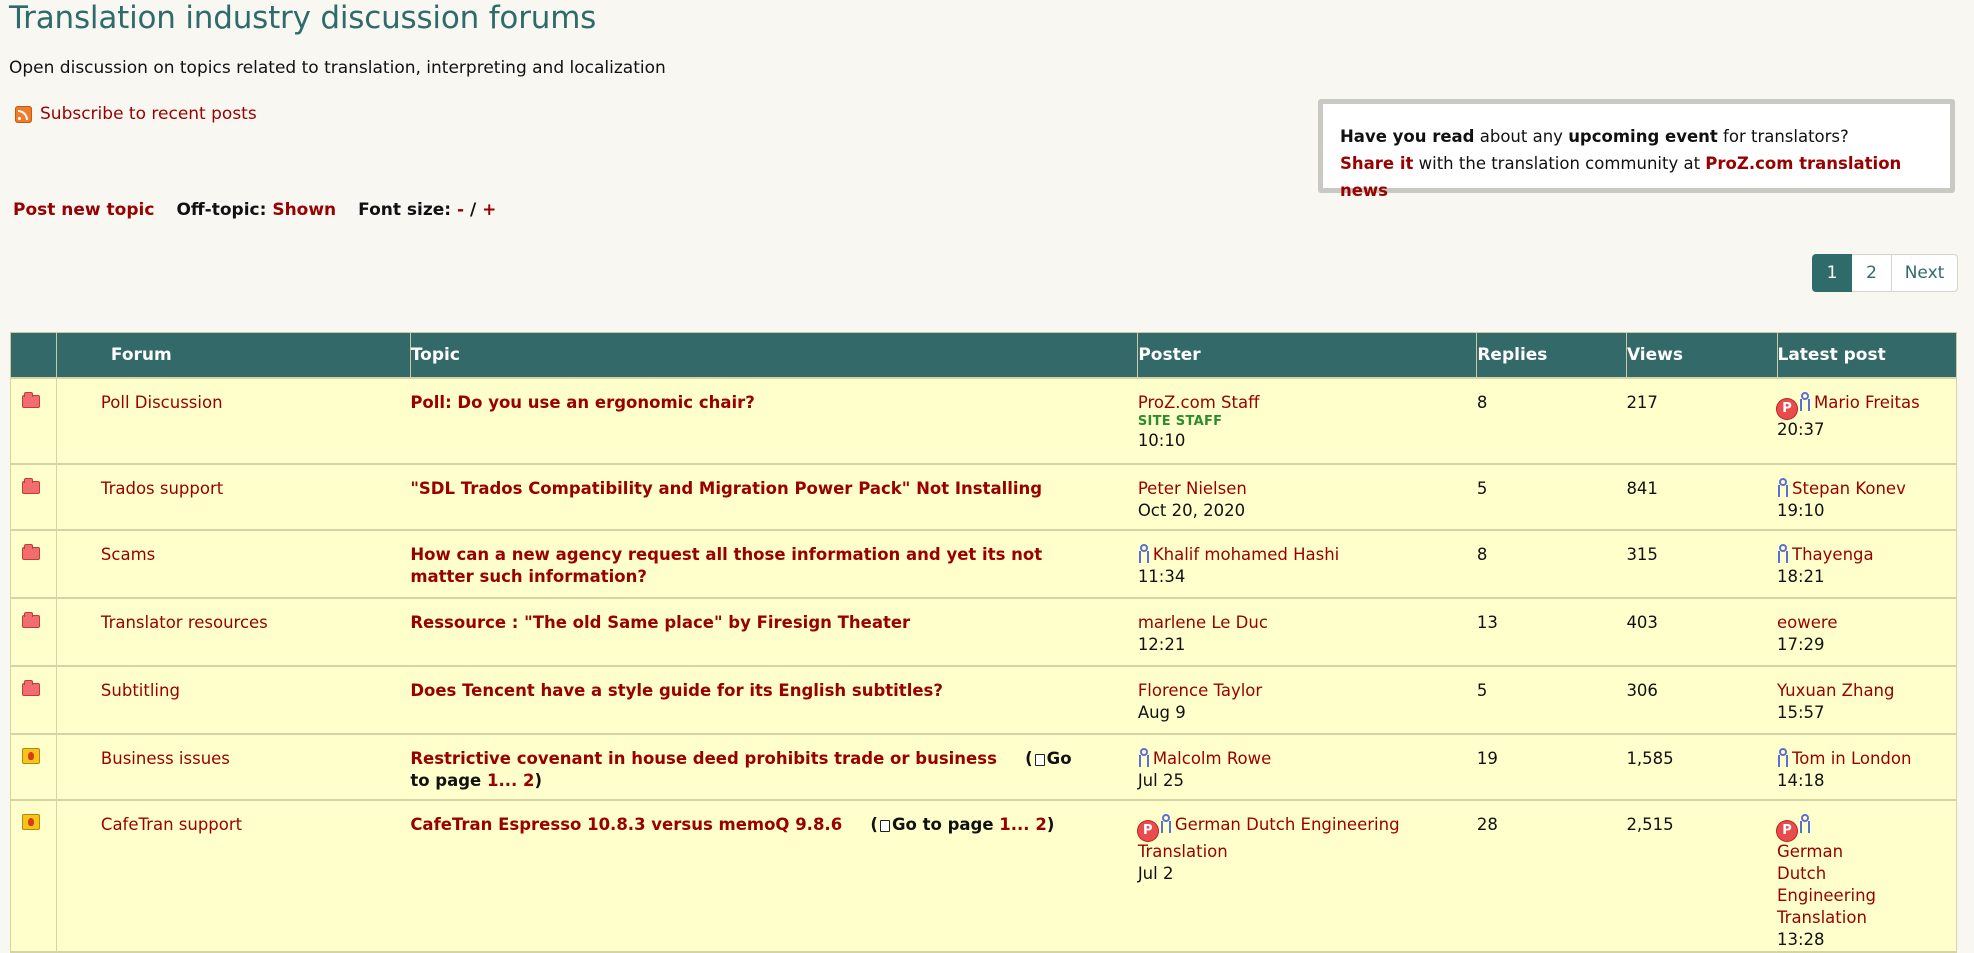 This screenshot has height=953, width=1974. Describe the element at coordinates (1701, 421) in the screenshot. I see `views-count: 217` at that location.